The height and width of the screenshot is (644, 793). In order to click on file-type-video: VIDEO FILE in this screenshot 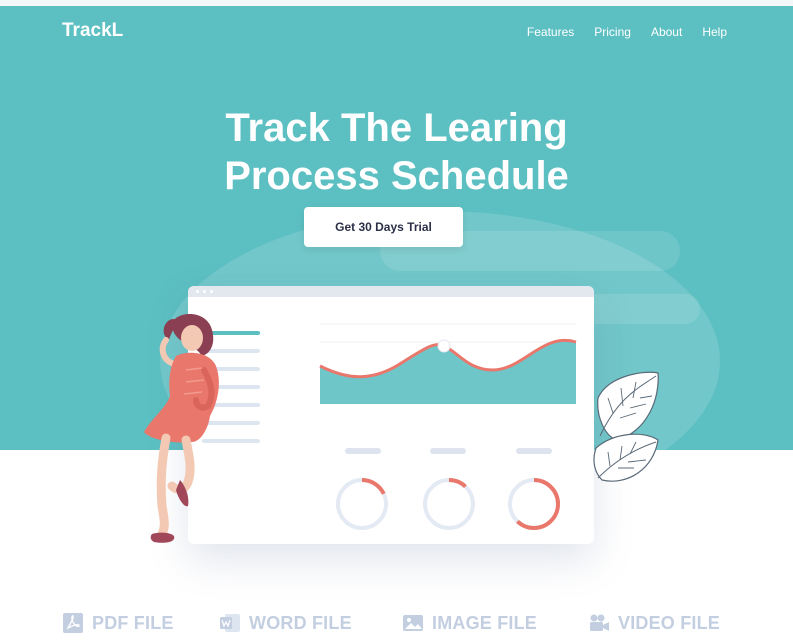, I will do `click(654, 623)`.